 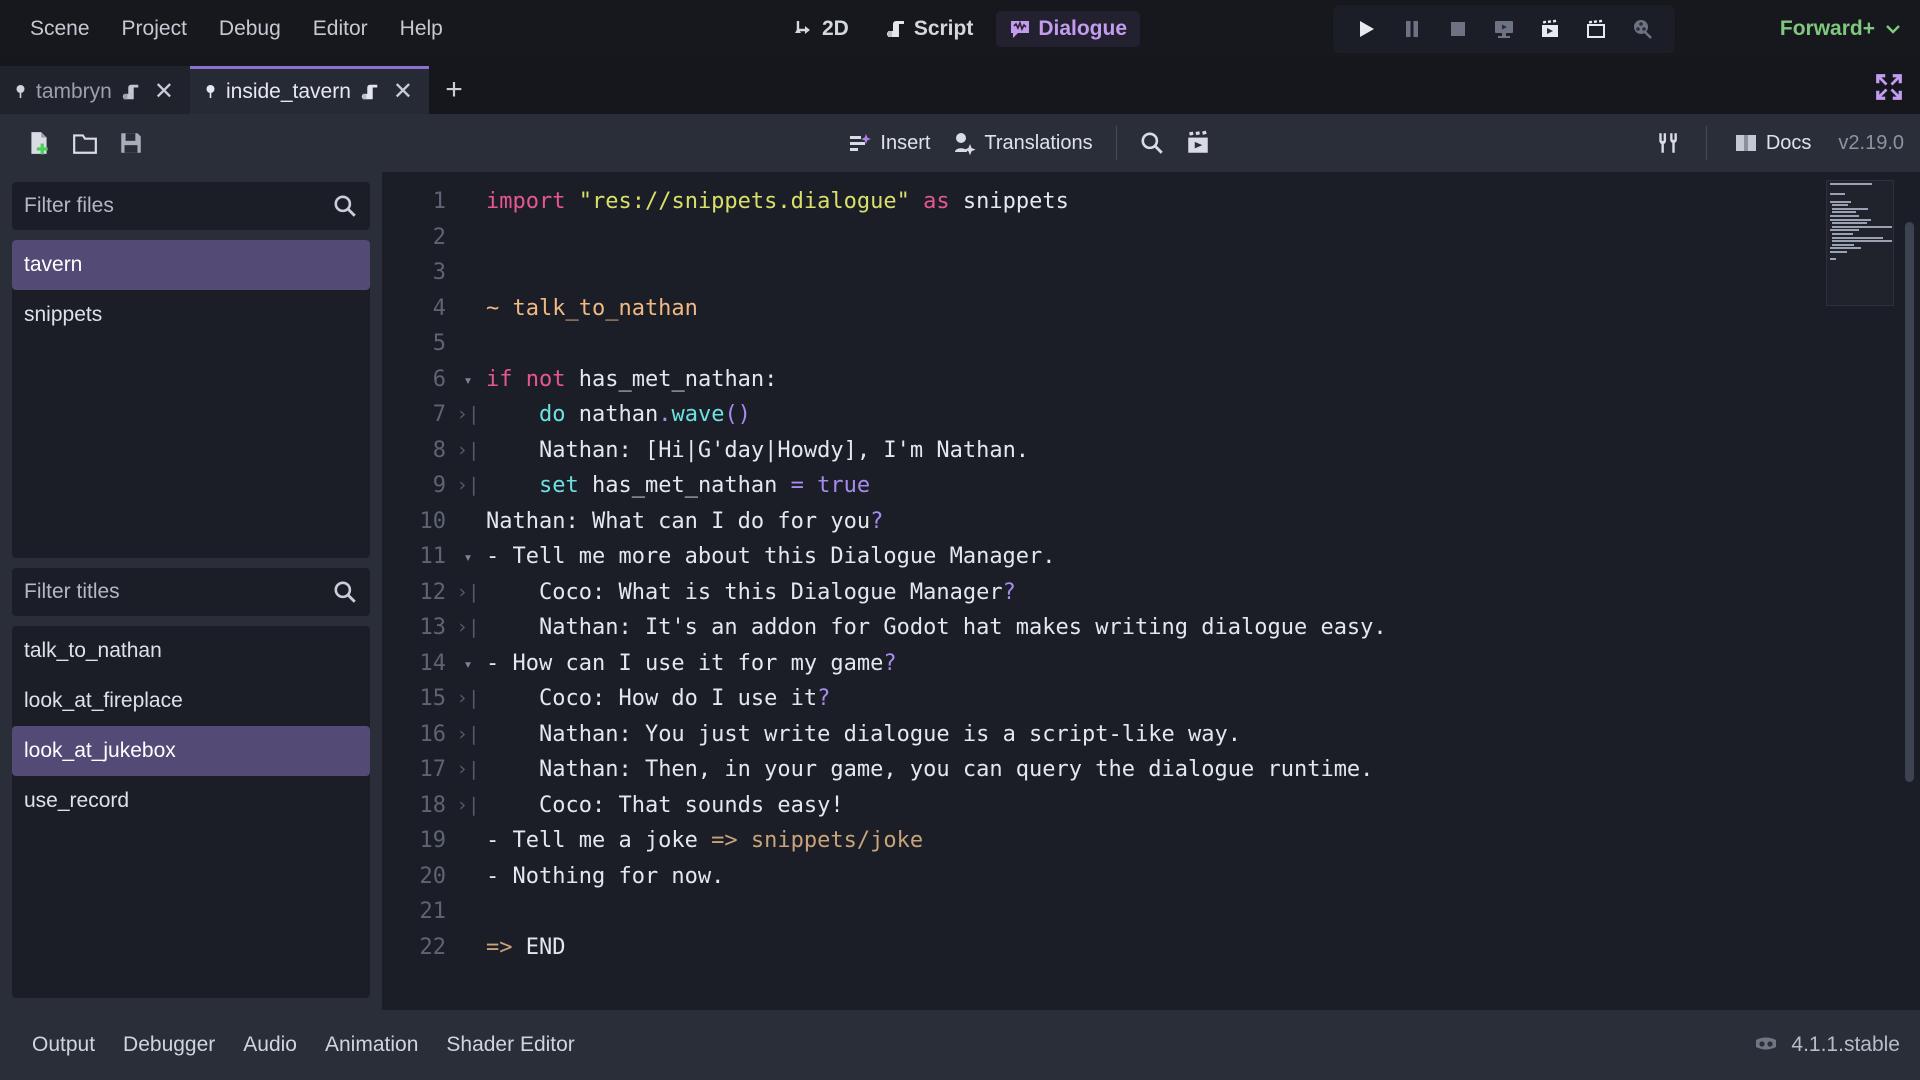 What do you see at coordinates (1198, 143) in the screenshot?
I see `test-scene-button` at bounding box center [1198, 143].